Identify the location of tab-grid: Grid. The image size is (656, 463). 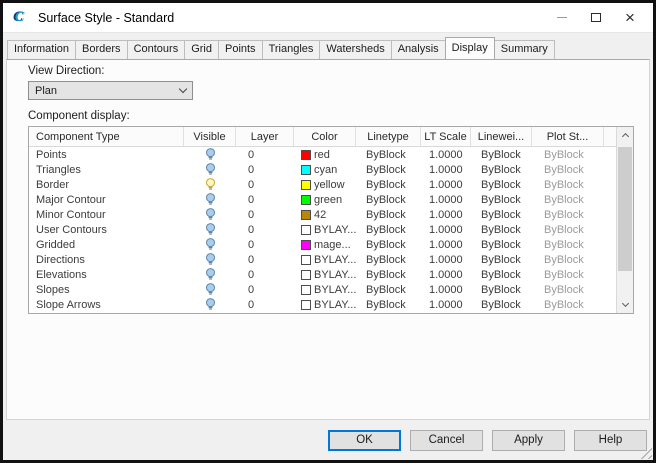
(201, 49).